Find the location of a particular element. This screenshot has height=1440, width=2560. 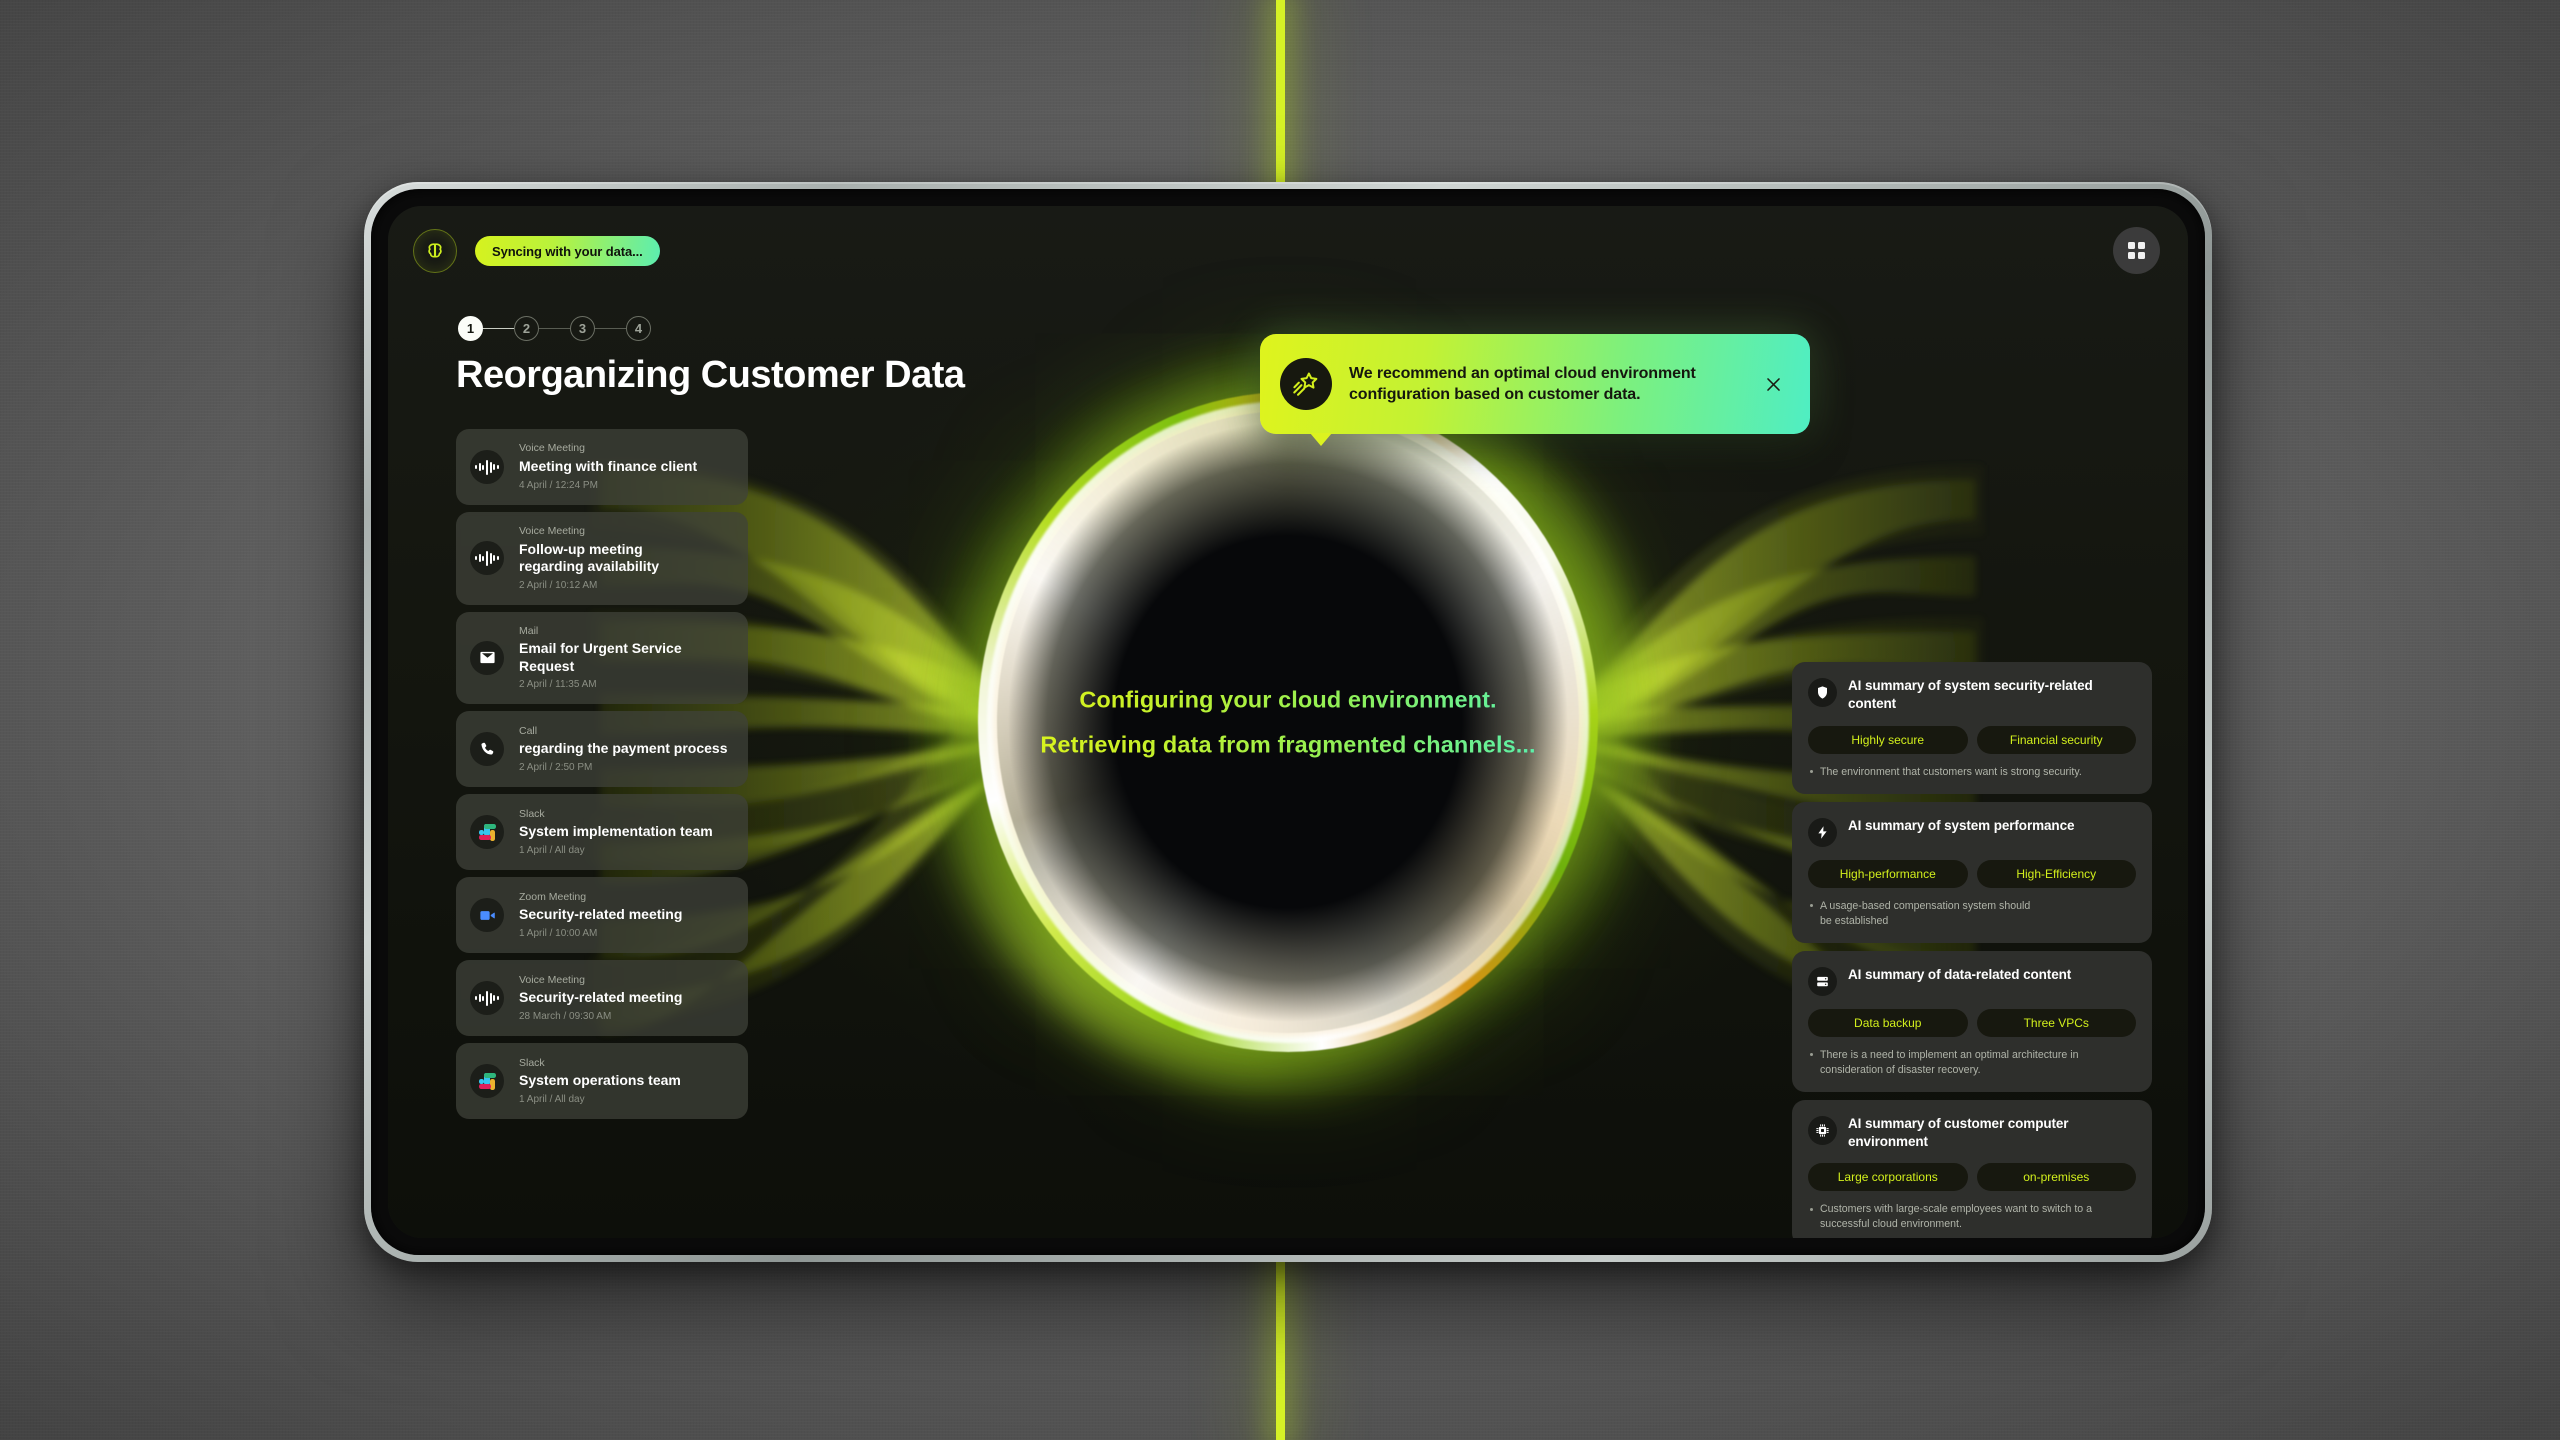

voice-waveform-icon is located at coordinates (487, 998).